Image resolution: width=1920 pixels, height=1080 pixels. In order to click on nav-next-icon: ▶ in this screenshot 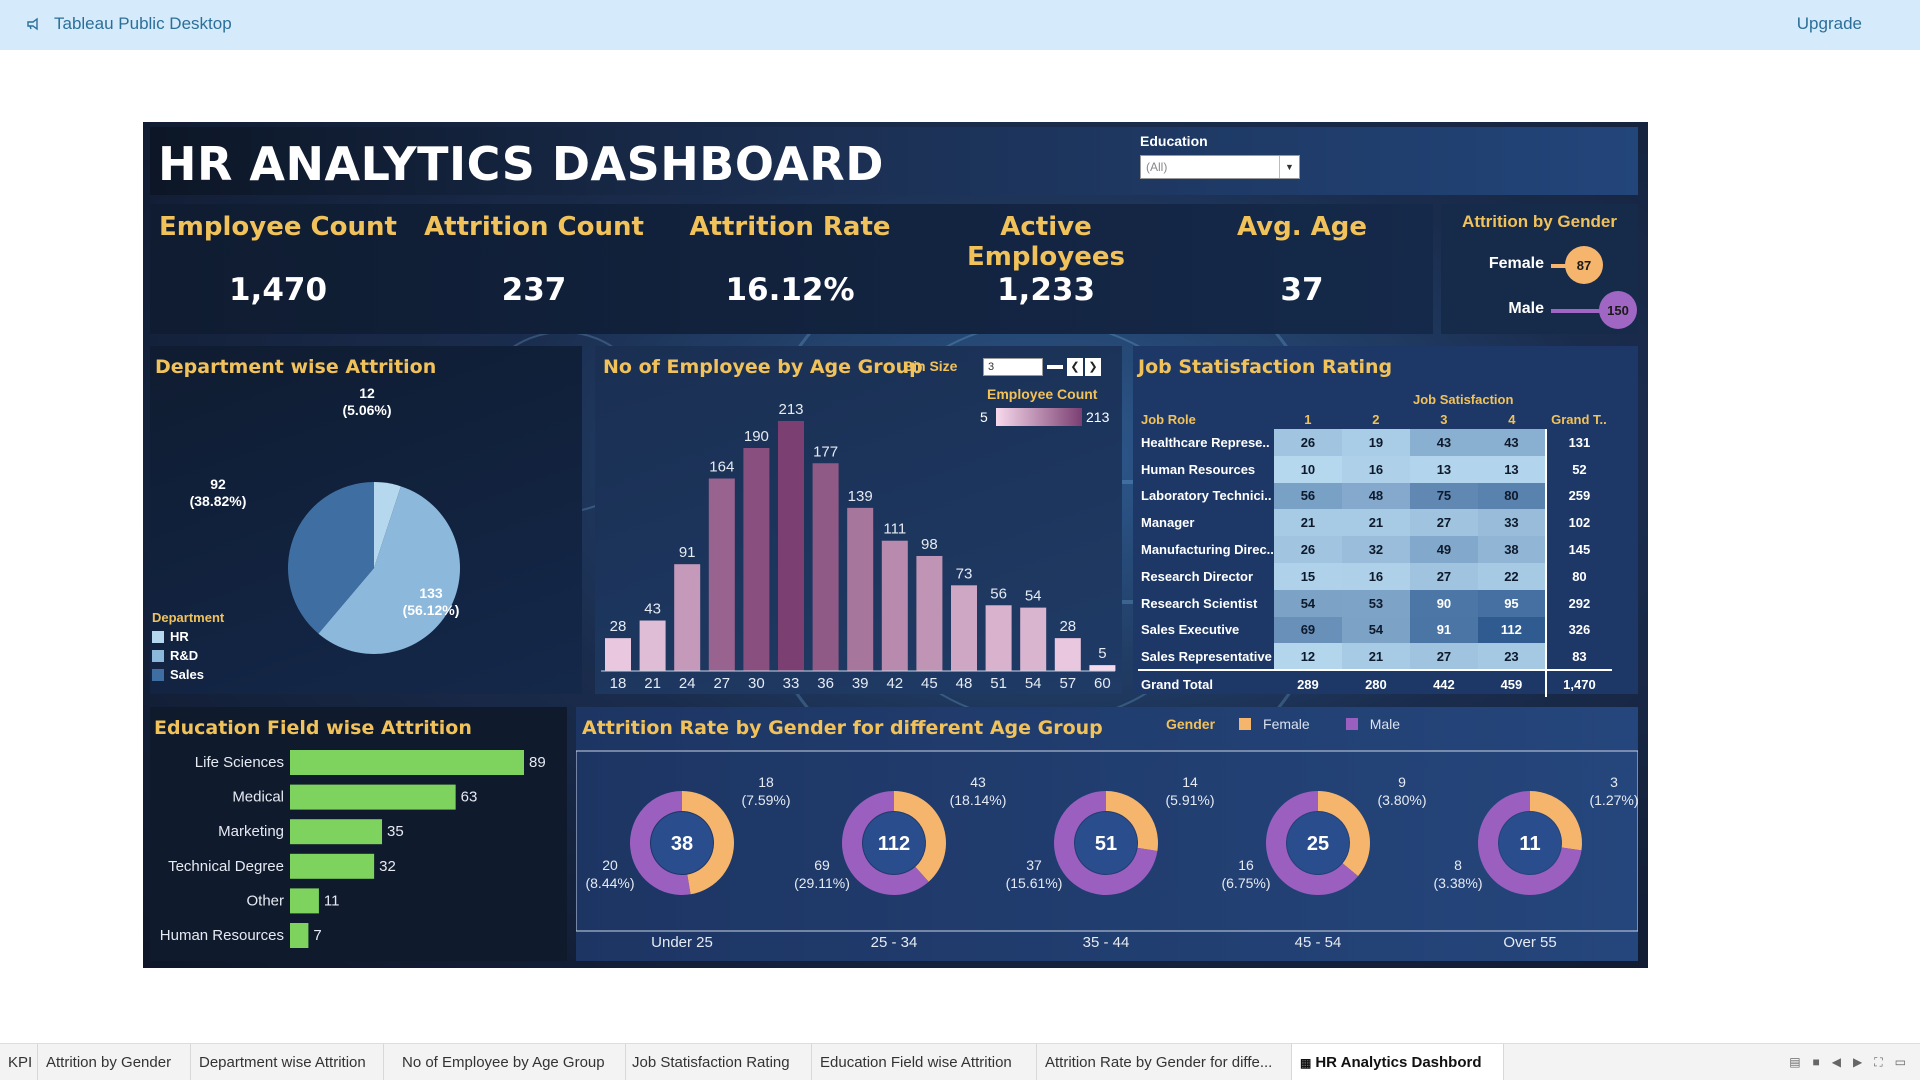, I will do `click(1857, 1062)`.